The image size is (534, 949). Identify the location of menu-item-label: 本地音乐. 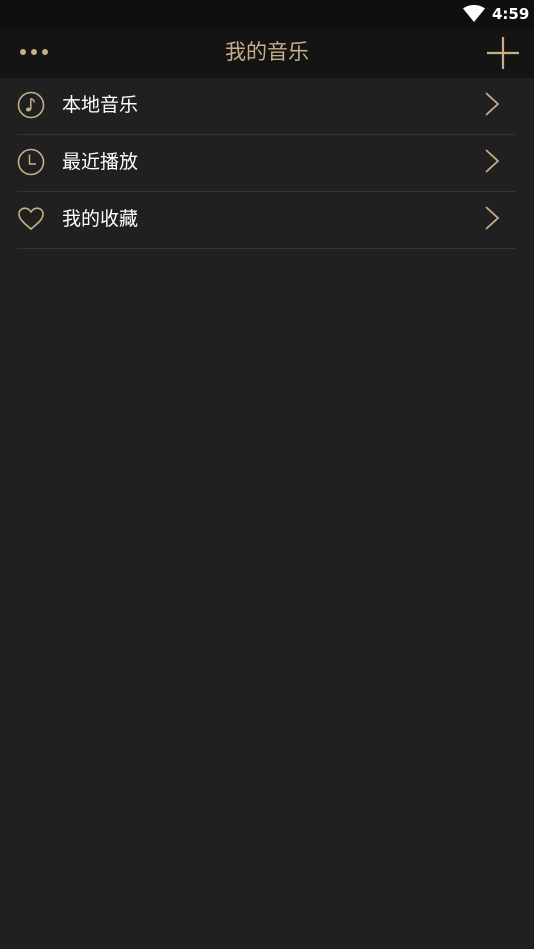
(100, 105).